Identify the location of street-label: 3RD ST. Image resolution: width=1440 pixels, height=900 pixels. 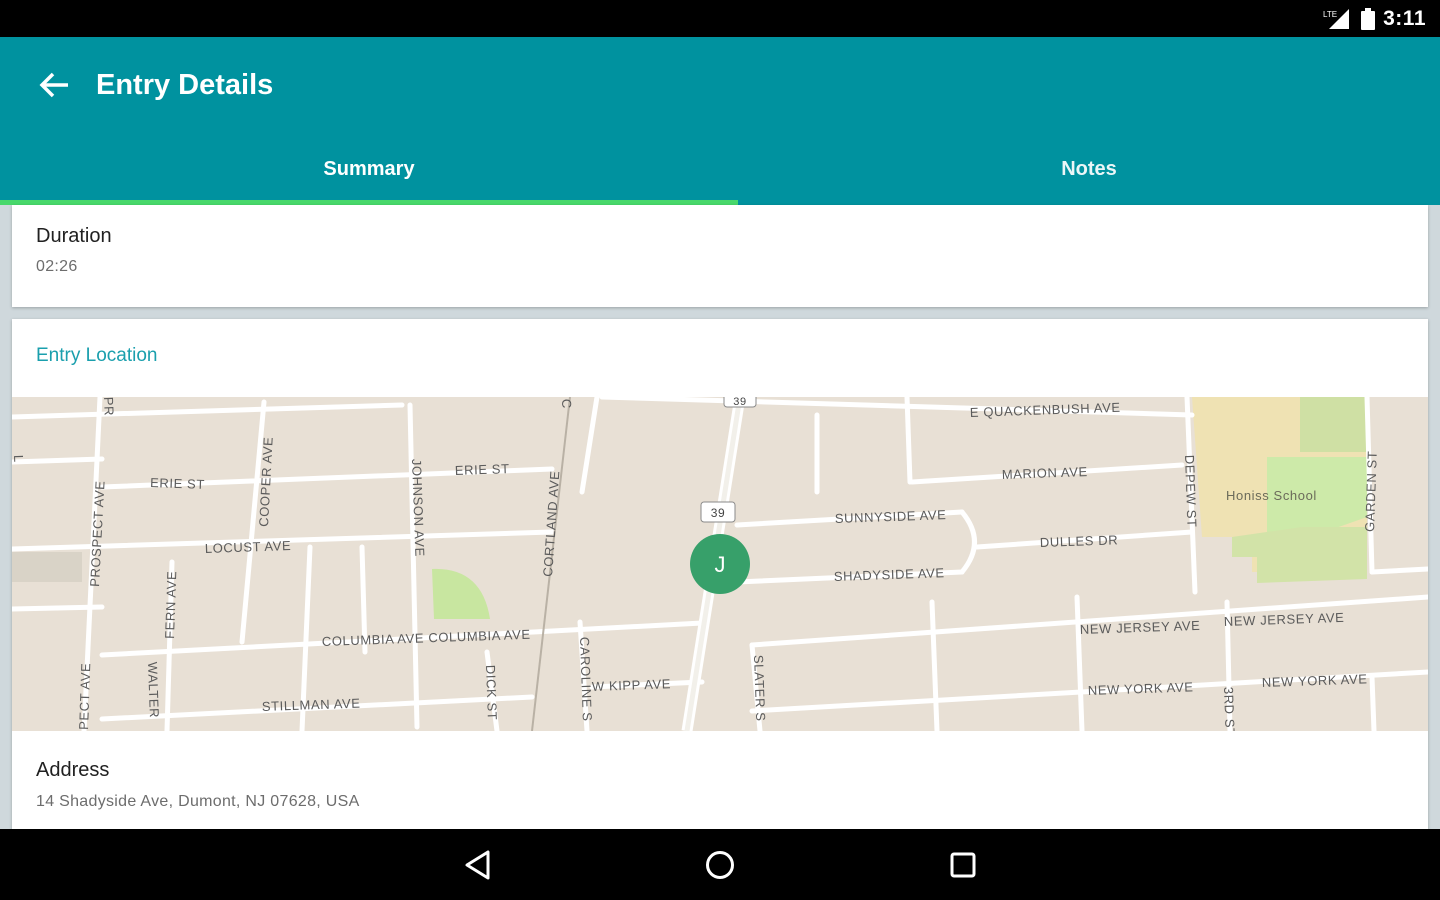
(1229, 709).